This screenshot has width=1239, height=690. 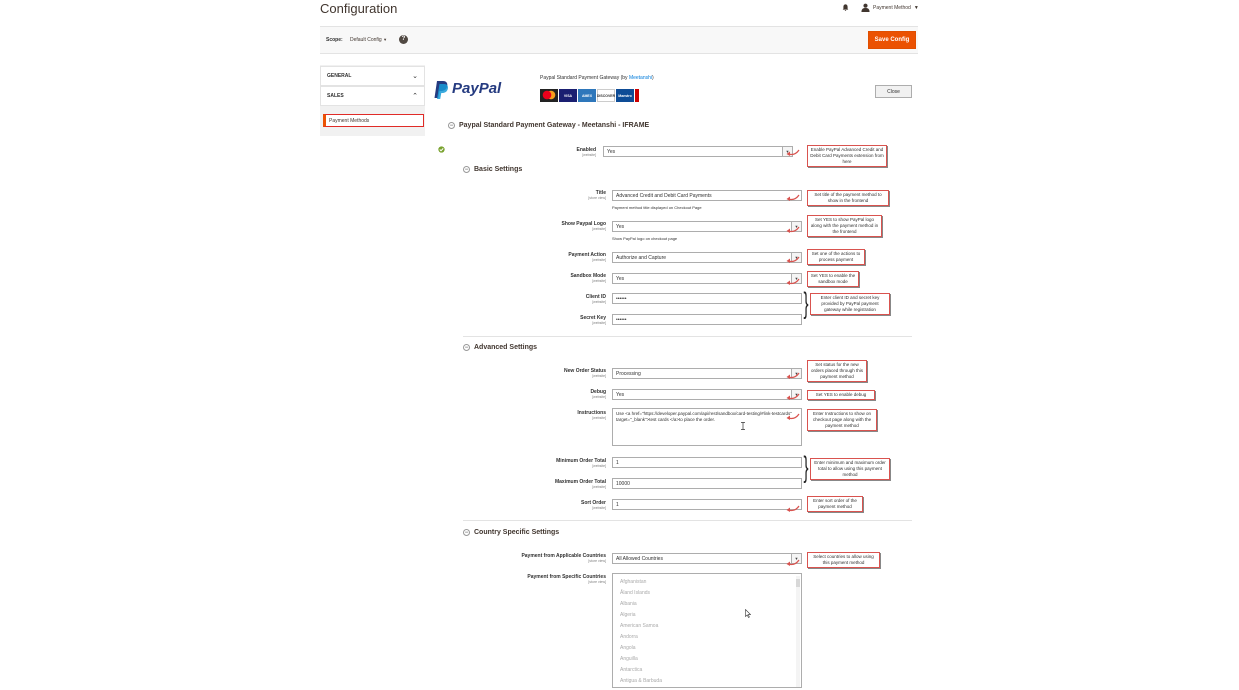 What do you see at coordinates (707, 483) in the screenshot?
I see `max-total-input: 10000` at bounding box center [707, 483].